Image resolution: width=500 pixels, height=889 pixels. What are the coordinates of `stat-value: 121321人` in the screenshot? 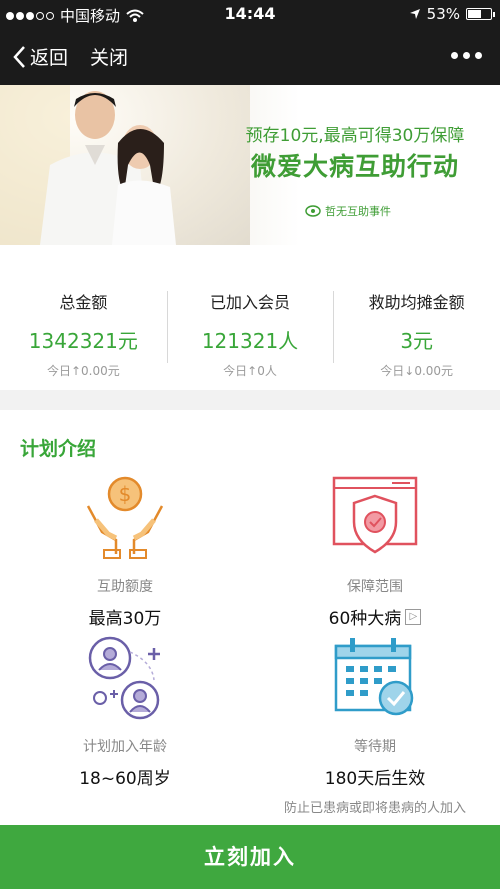 It's located at (250, 341).